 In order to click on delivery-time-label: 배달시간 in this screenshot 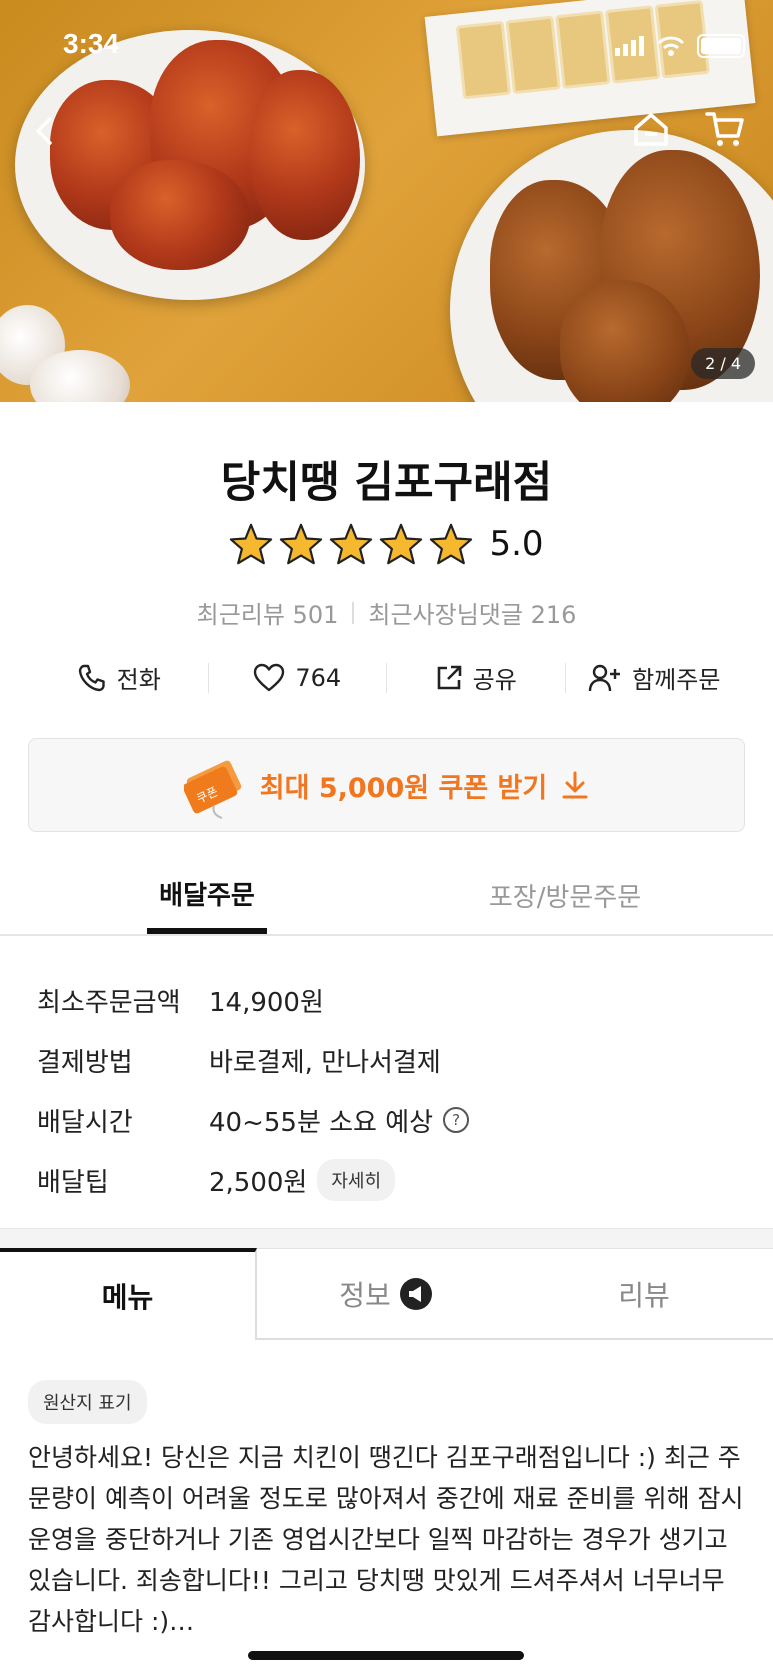, I will do `click(85, 1122)`.